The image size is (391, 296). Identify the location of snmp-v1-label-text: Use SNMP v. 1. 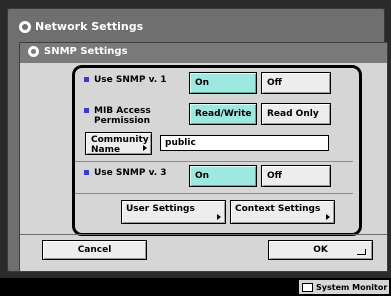
(130, 80).